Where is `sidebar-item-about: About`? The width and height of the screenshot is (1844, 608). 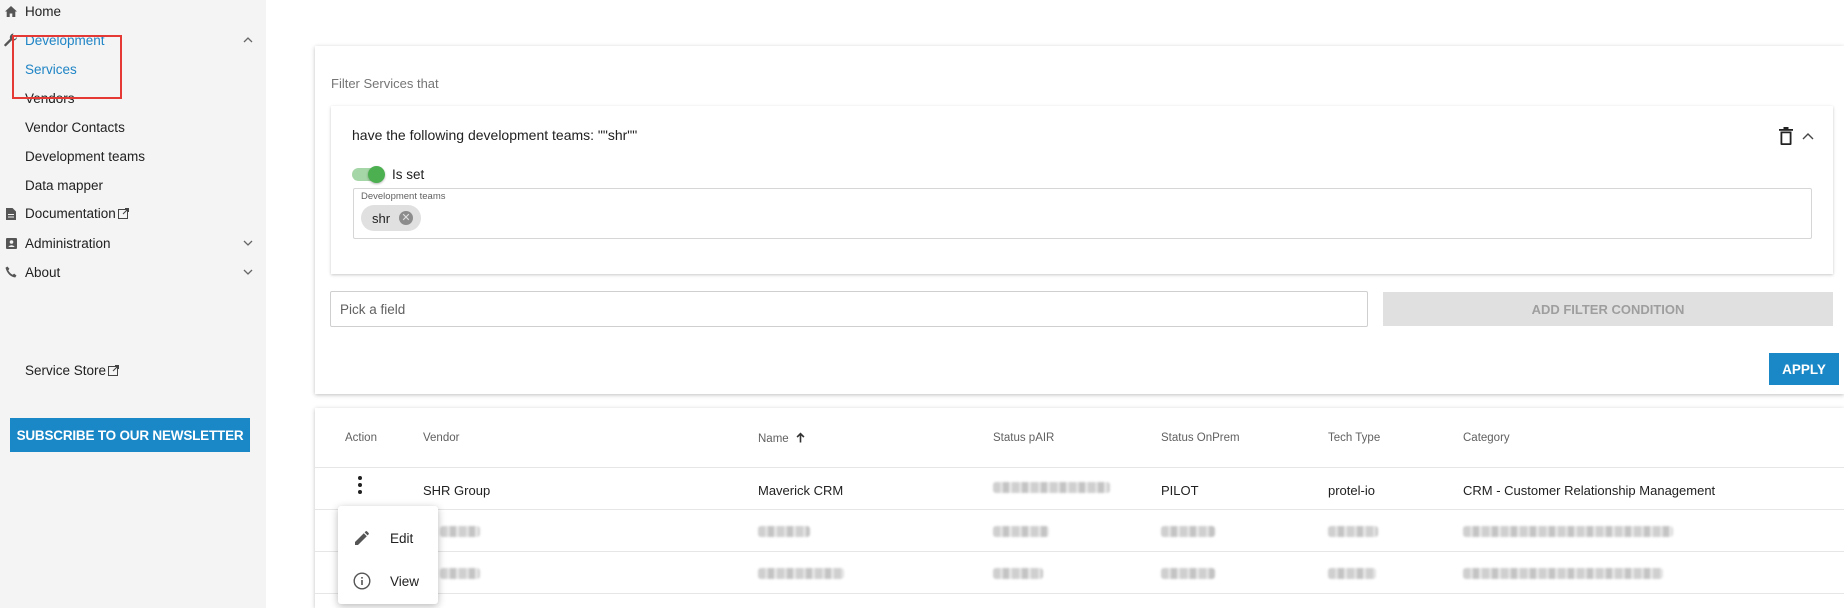 sidebar-item-about: About is located at coordinates (133, 272).